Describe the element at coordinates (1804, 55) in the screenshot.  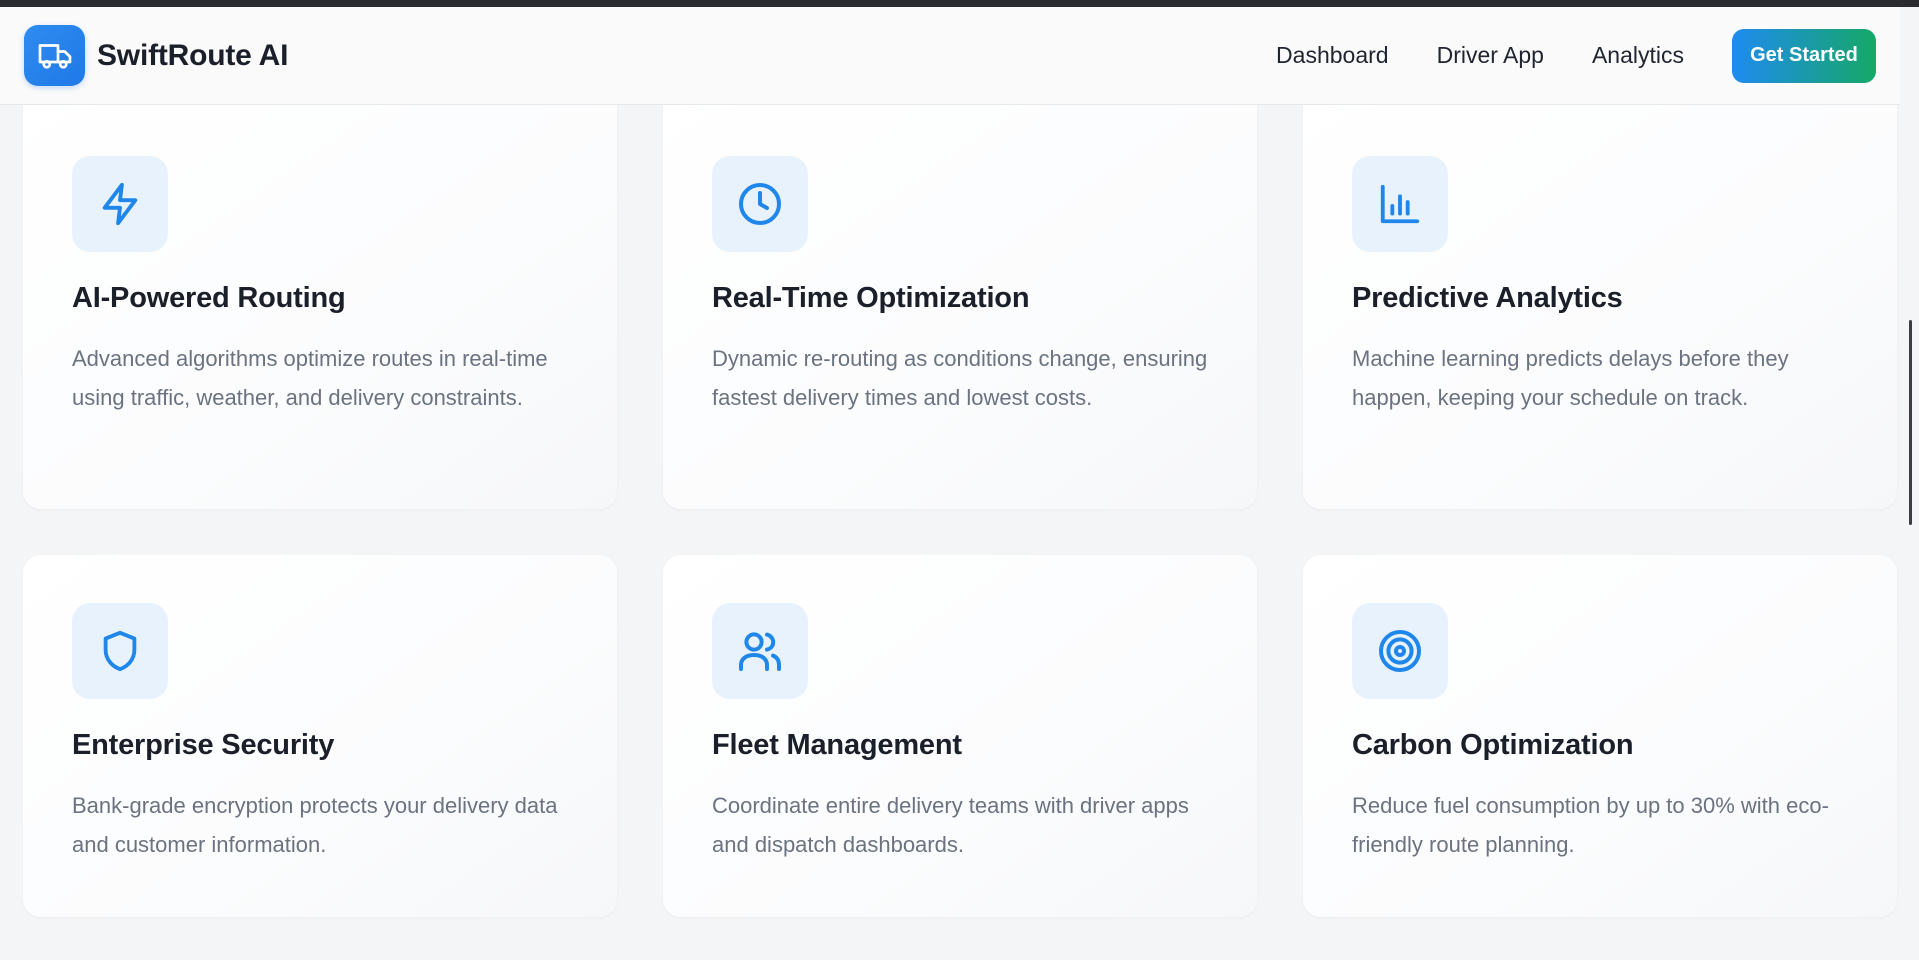
I see `get-started-button: Get Started` at that location.